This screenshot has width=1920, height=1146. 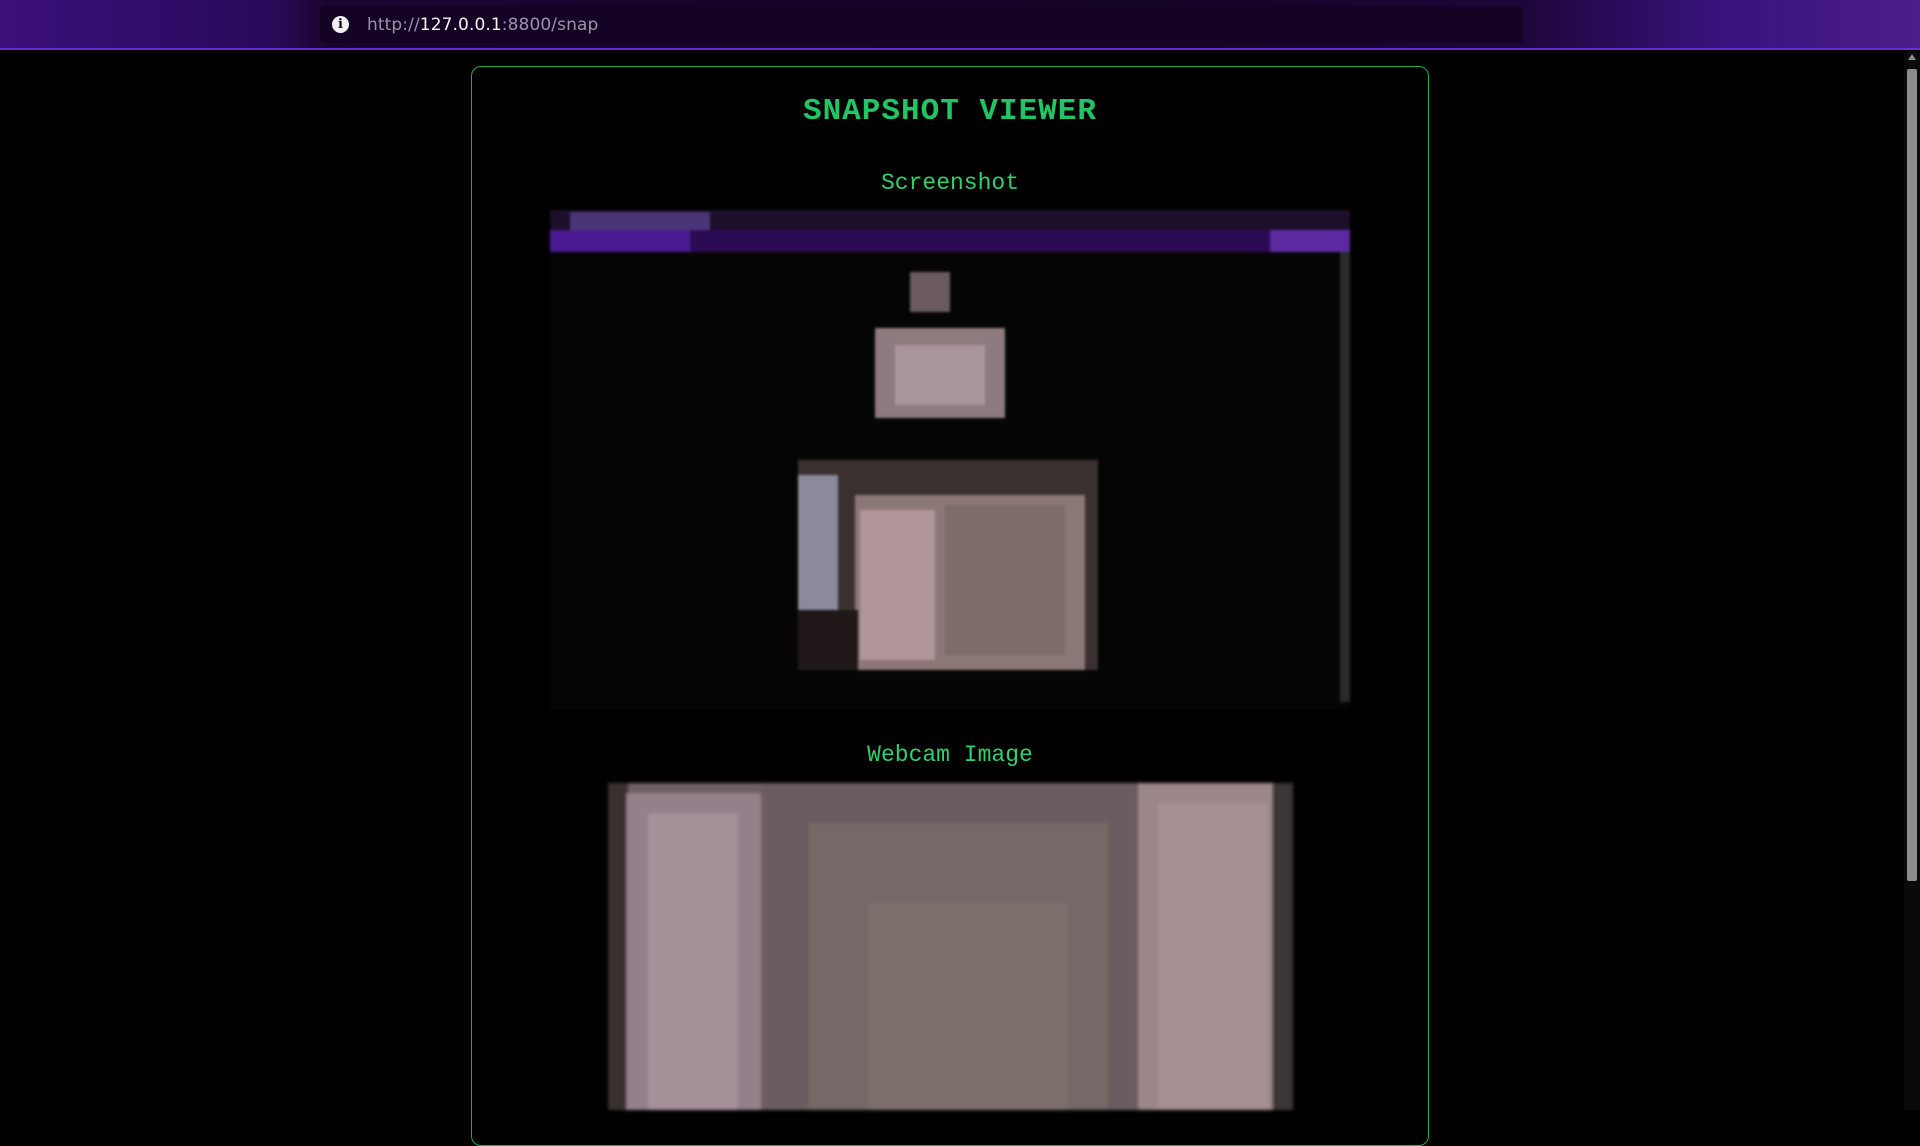 I want to click on page-title: SNAPSHOT VIEWER, so click(x=950, y=111).